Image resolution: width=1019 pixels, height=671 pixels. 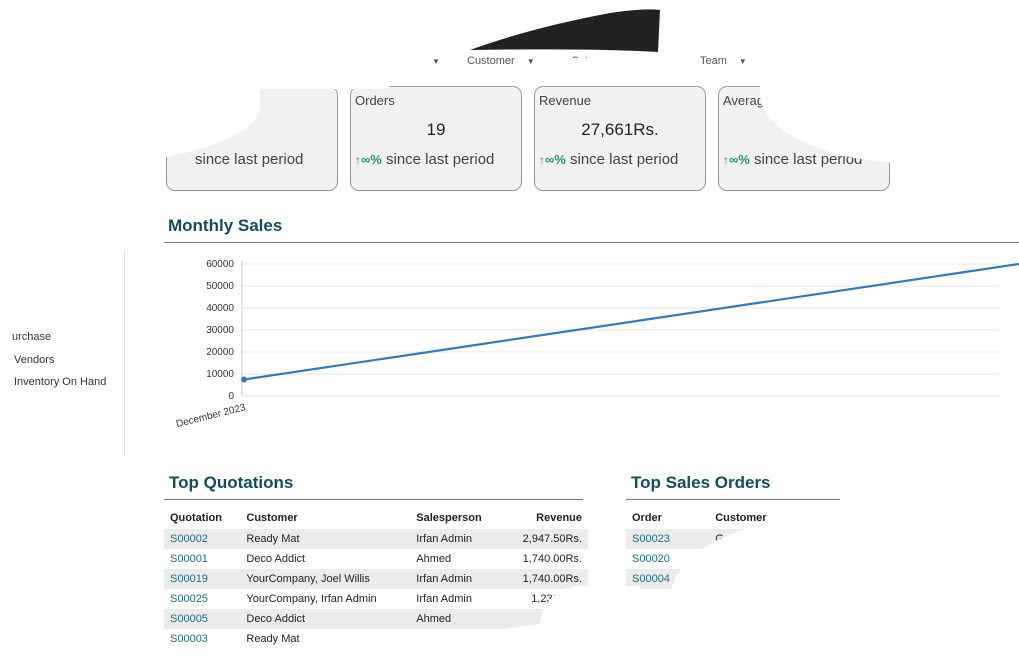 I want to click on quotation-row: S00002 Ready Mat Irfan Admin 2,947.50Rs., so click(x=376, y=539).